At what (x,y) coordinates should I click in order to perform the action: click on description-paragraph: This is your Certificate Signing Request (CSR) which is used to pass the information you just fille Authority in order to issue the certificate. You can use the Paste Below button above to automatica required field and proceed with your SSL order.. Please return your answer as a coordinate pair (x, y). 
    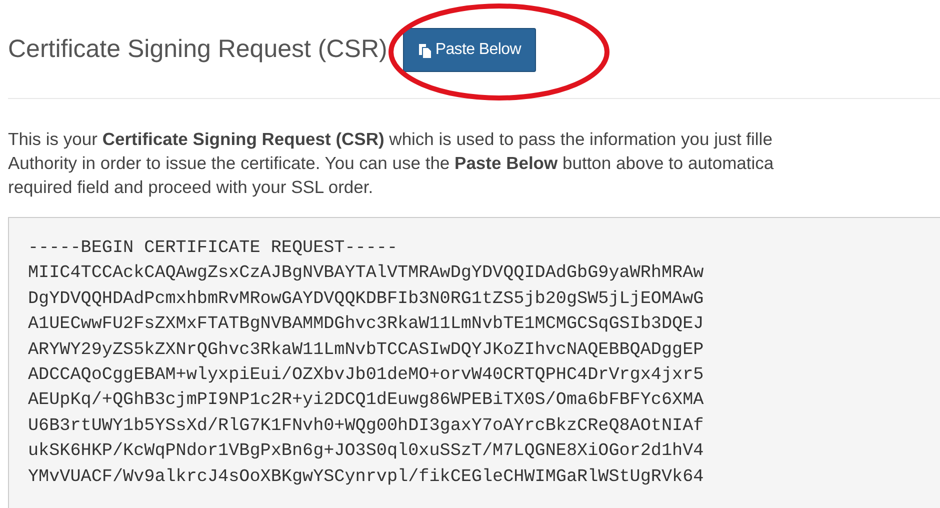
    Looking at the image, I should click on (391, 163).